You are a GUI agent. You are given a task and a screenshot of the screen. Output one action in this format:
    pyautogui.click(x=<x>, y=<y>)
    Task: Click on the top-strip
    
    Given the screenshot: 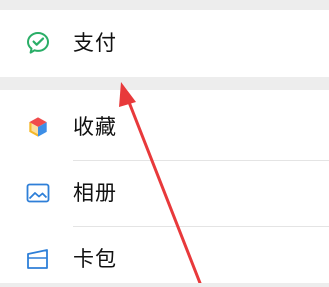 What is the action you would take?
    pyautogui.click(x=164, y=5)
    